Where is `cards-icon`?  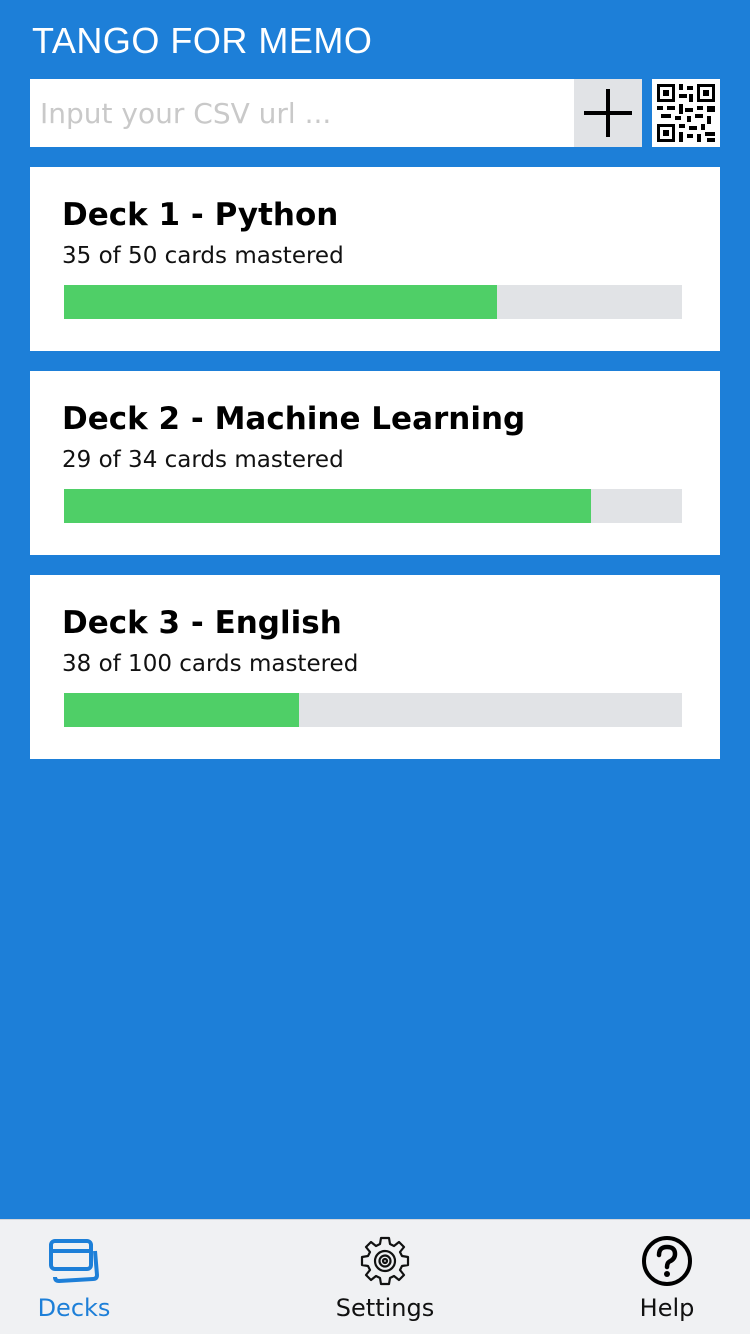
cards-icon is located at coordinates (74, 1261).